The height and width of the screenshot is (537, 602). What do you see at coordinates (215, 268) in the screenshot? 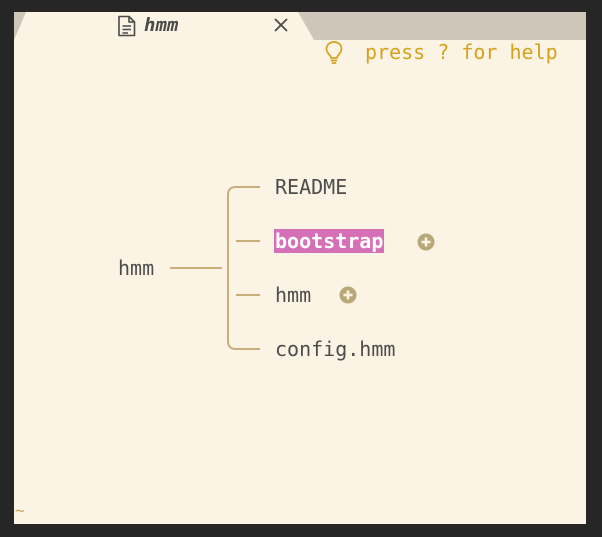
I see `tree-connectors` at bounding box center [215, 268].